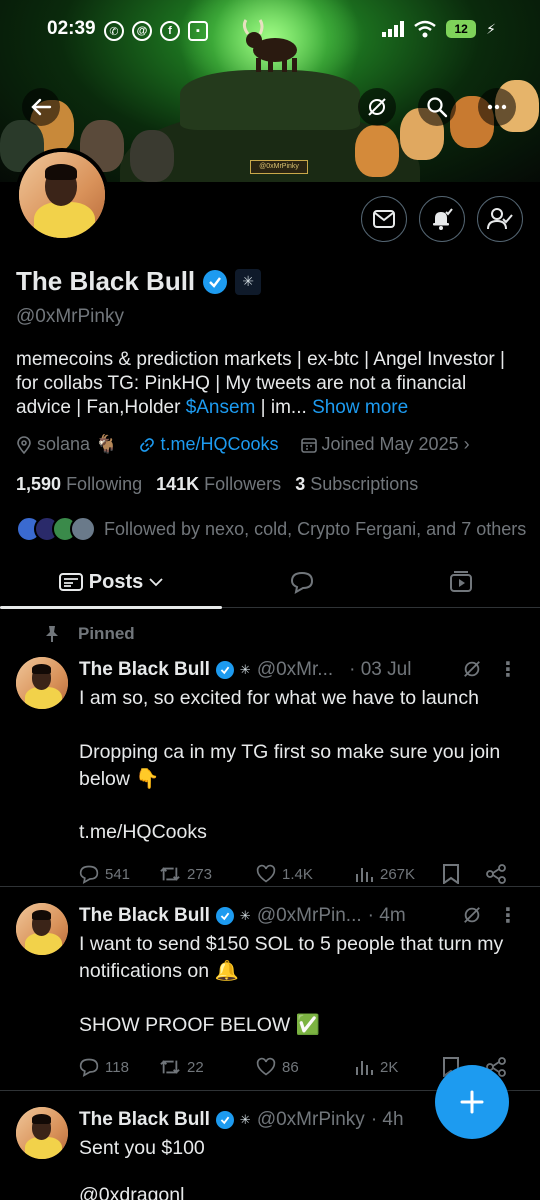 The height and width of the screenshot is (1200, 540). Describe the element at coordinates (62, 195) in the screenshot. I see `profile-avatar` at that location.